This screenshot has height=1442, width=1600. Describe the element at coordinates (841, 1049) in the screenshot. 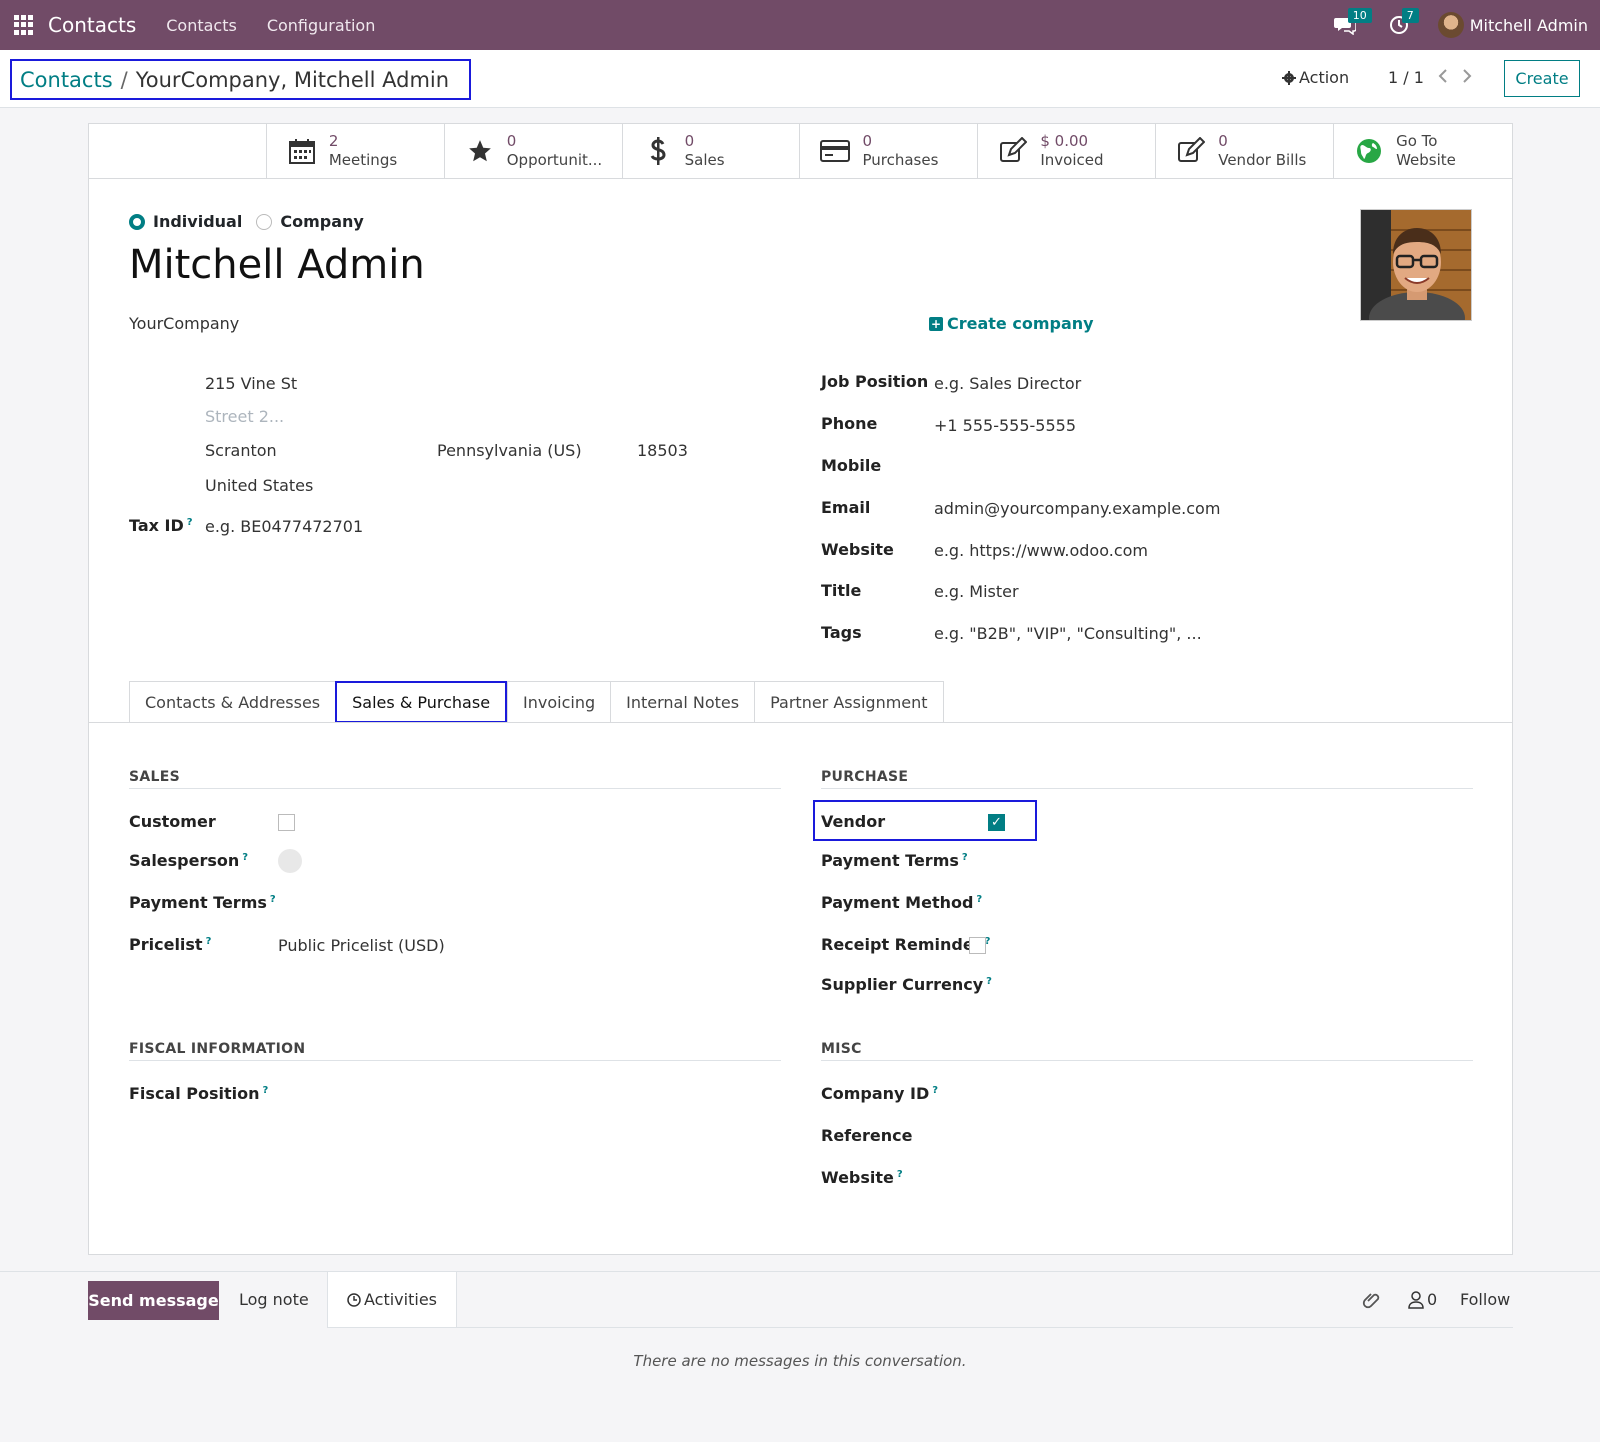

I see `misc-section-title: MISC` at that location.